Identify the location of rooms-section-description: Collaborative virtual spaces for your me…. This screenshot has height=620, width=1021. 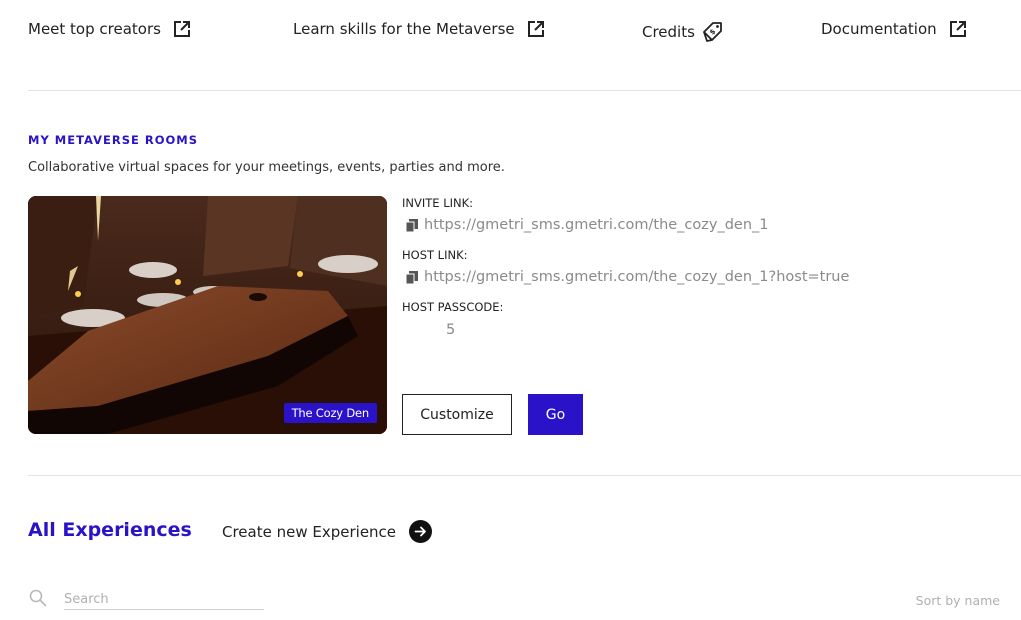
(266, 167).